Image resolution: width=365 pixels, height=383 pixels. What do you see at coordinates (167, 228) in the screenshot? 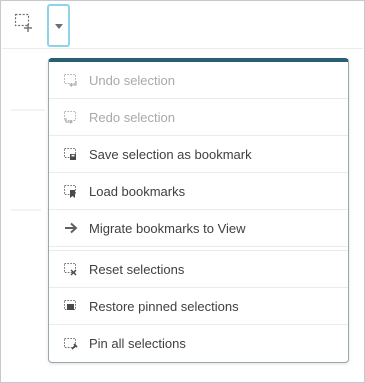
I see `menu-item-label: Migrate bookmarks to View` at bounding box center [167, 228].